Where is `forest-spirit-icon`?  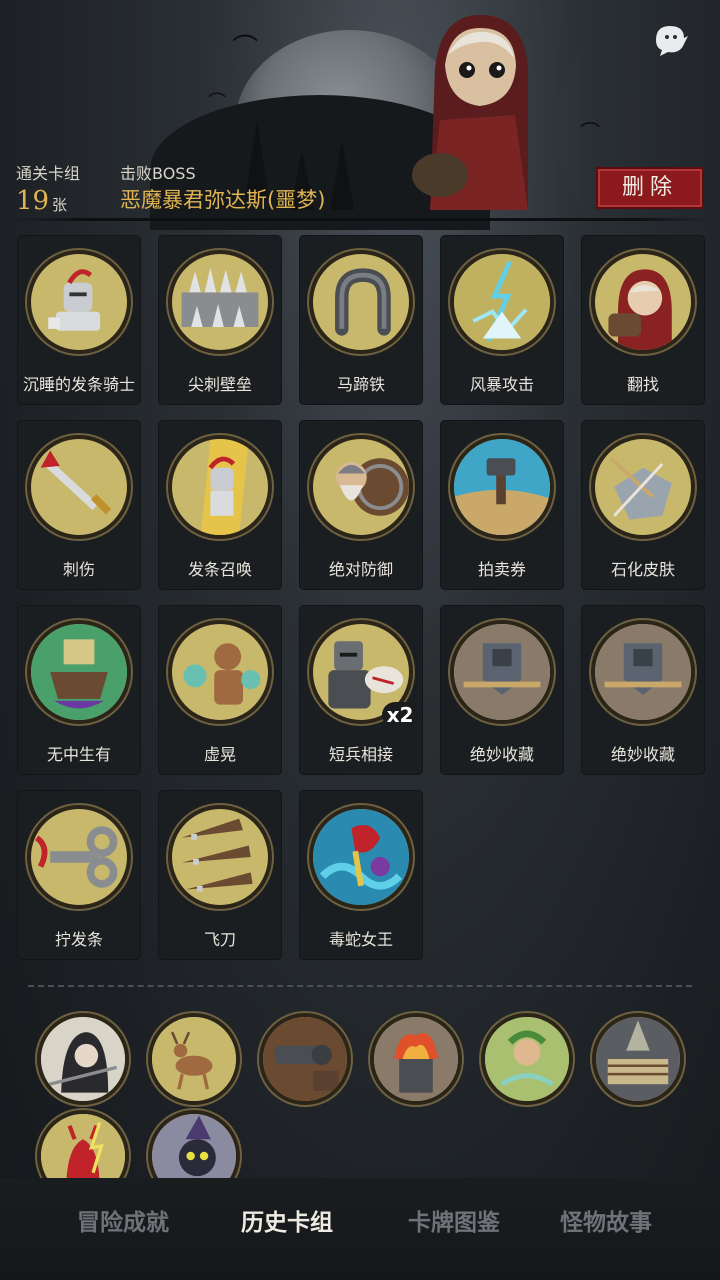
forest-spirit-icon is located at coordinates (527, 1059).